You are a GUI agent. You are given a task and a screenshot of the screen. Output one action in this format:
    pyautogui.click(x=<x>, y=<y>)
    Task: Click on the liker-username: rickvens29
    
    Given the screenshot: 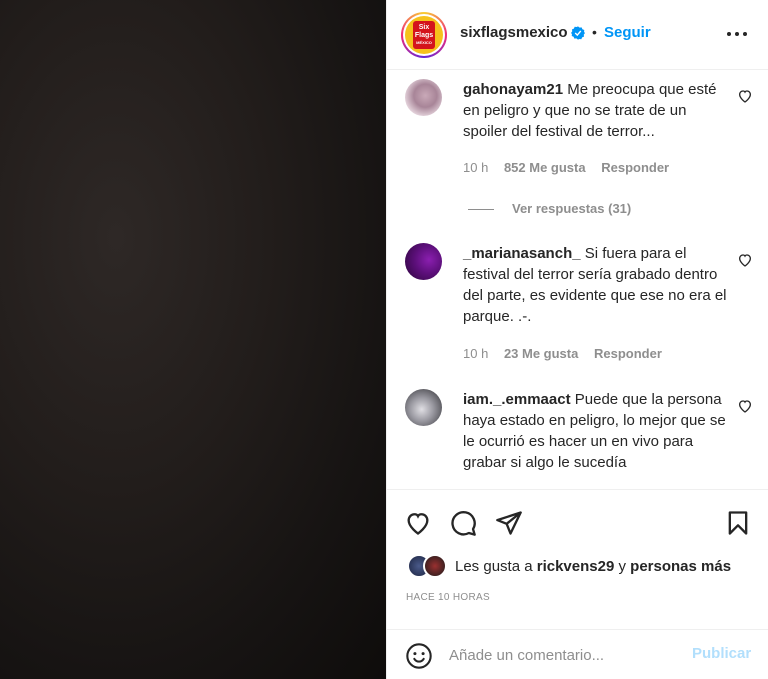 What is the action you would take?
    pyautogui.click(x=576, y=566)
    